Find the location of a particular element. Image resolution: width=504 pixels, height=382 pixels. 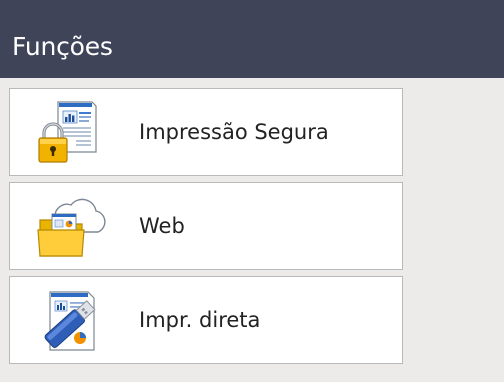

secure-print-icon is located at coordinates (72, 133).